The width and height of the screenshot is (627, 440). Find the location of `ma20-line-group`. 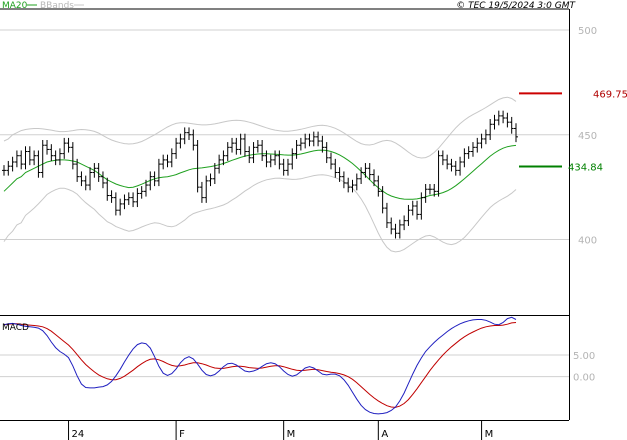

ma20-line-group is located at coordinates (260, 172).